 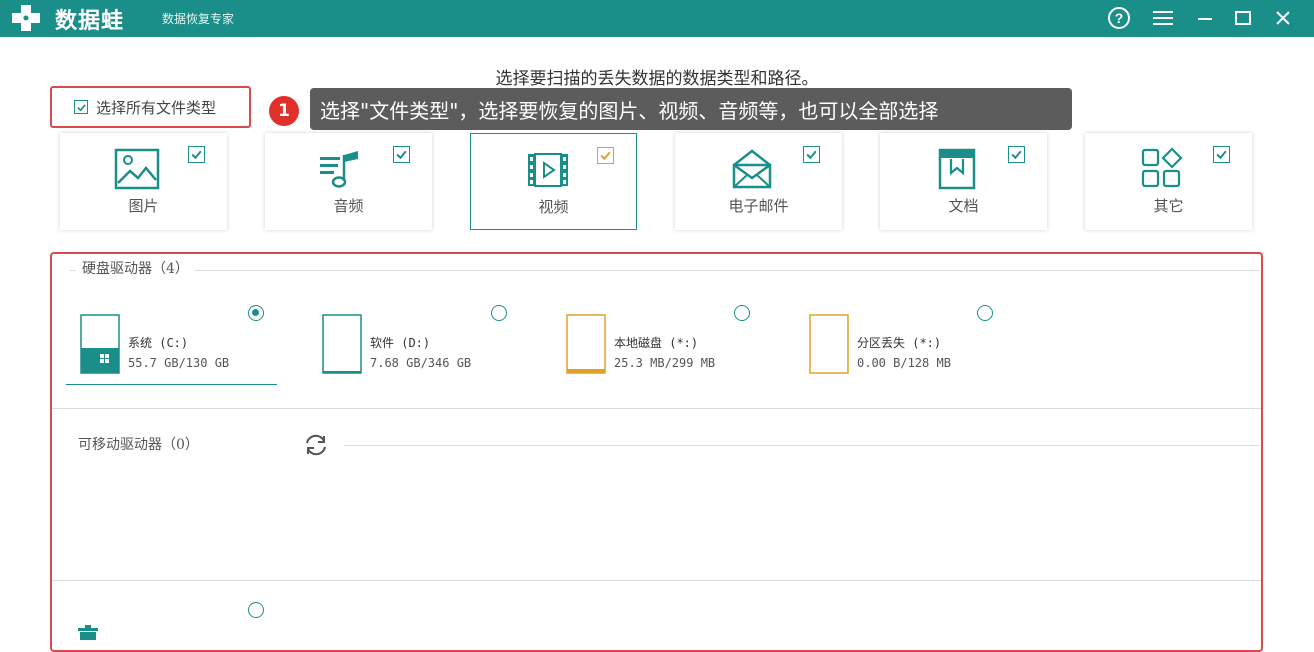 I want to click on menu-icon, so click(x=1163, y=18).